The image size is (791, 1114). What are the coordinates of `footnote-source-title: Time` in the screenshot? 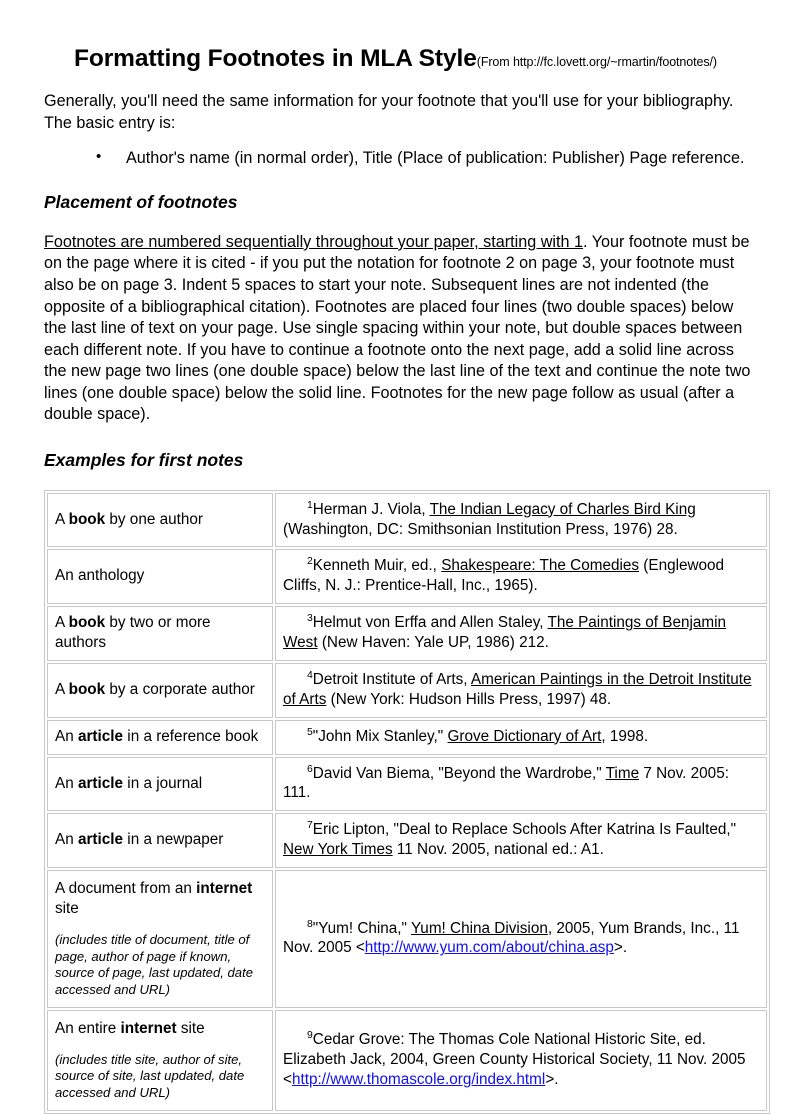 It's located at (622, 773).